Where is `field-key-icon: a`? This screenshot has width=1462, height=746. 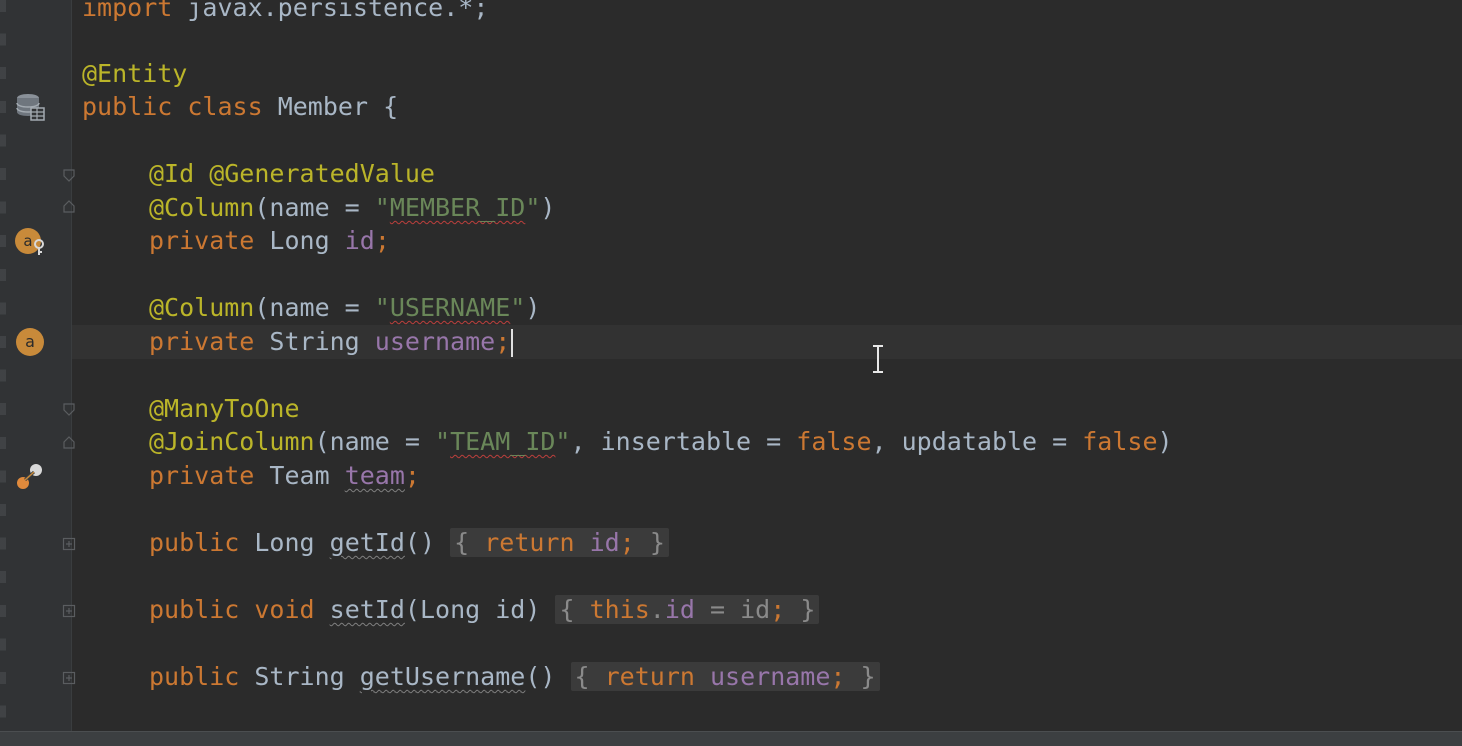
field-key-icon: a is located at coordinates (30, 242).